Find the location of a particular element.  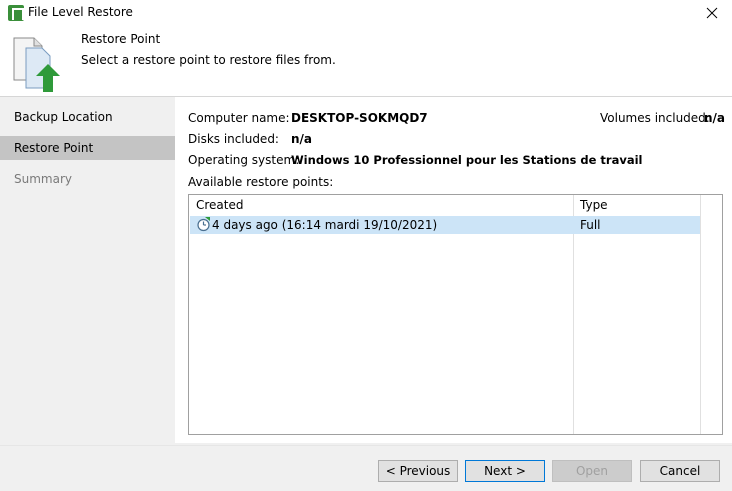

step-restore-point: Restore Point is located at coordinates (87, 148).